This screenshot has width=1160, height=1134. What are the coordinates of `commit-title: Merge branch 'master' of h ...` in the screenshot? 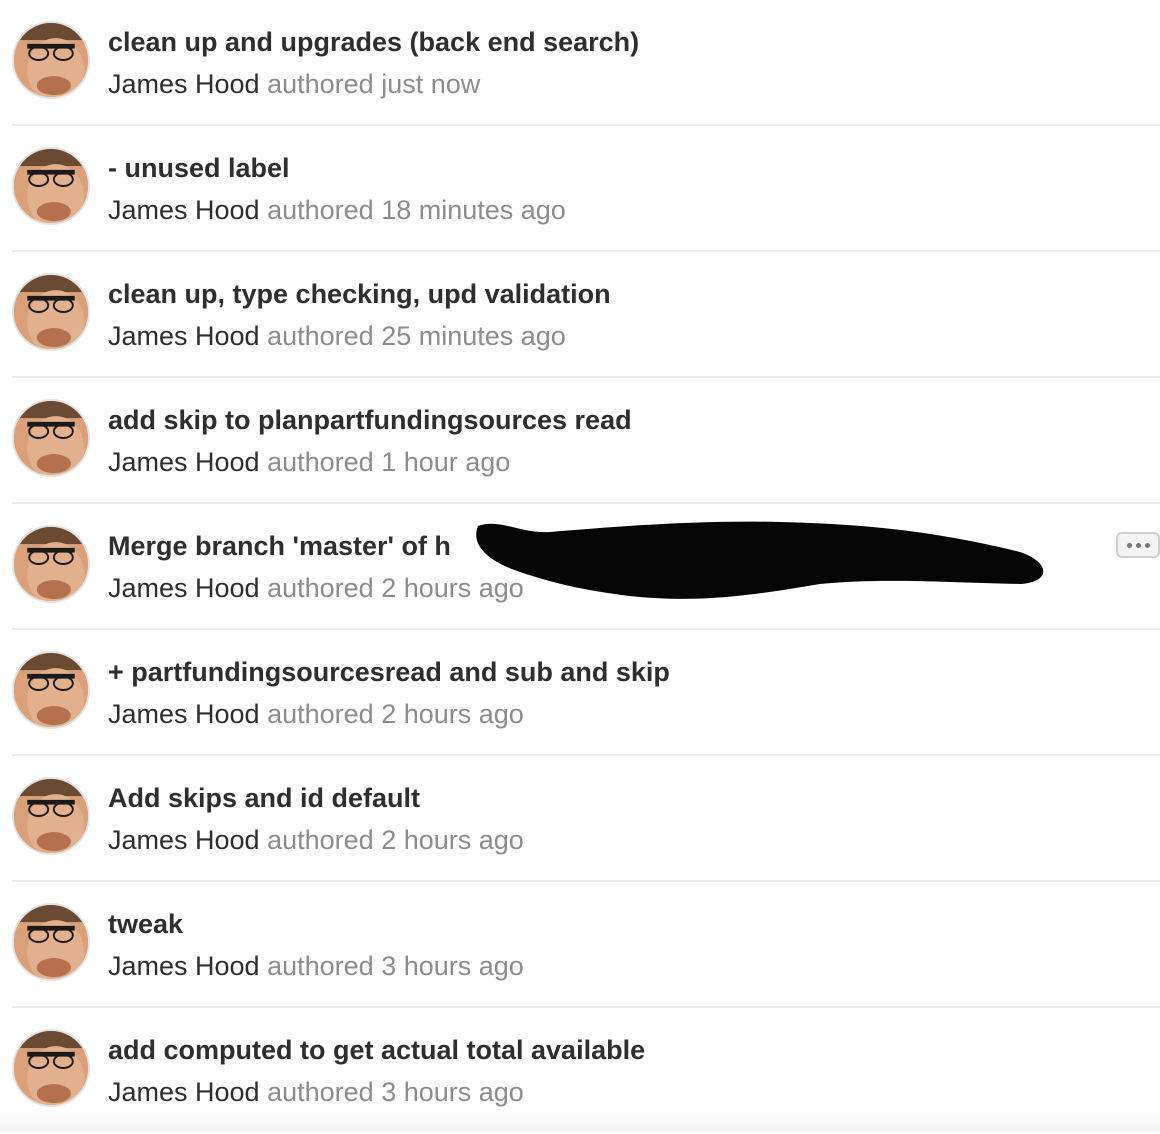 It's located at (594, 546).